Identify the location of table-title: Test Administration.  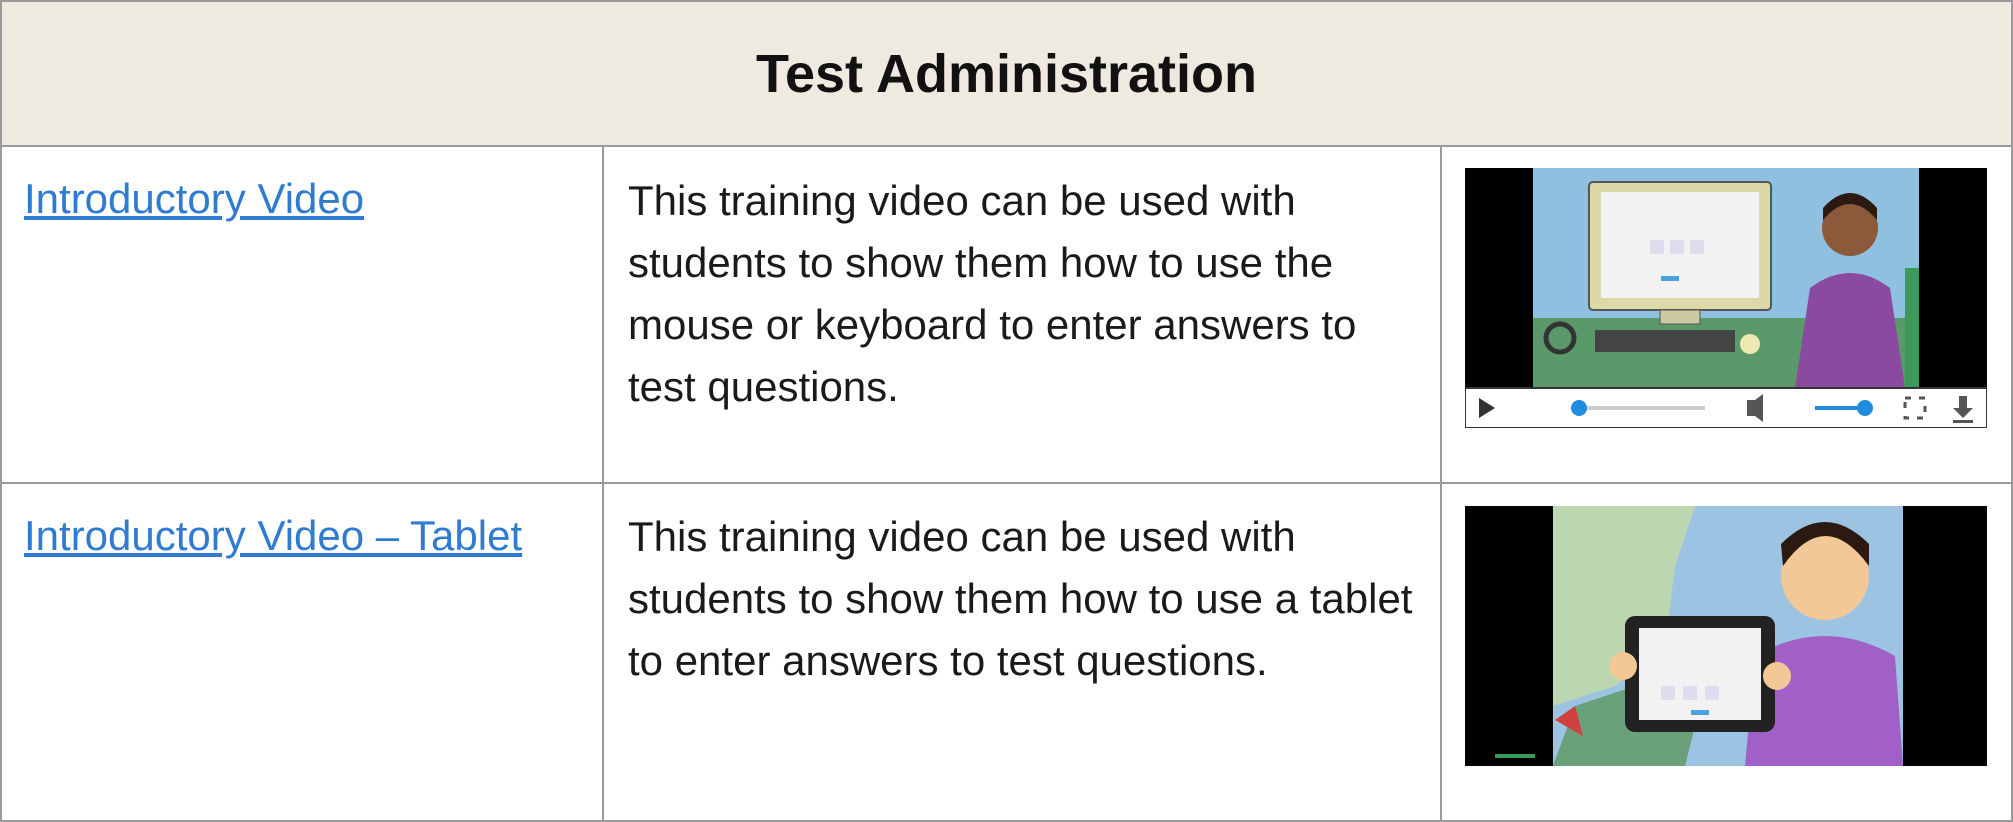
(1006, 73).